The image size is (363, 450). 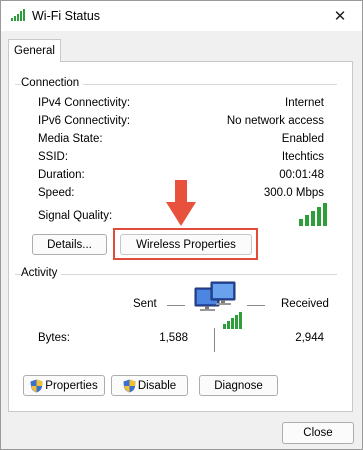 What do you see at coordinates (293, 193) in the screenshot?
I see `speed-value: 300.0 Mbps` at bounding box center [293, 193].